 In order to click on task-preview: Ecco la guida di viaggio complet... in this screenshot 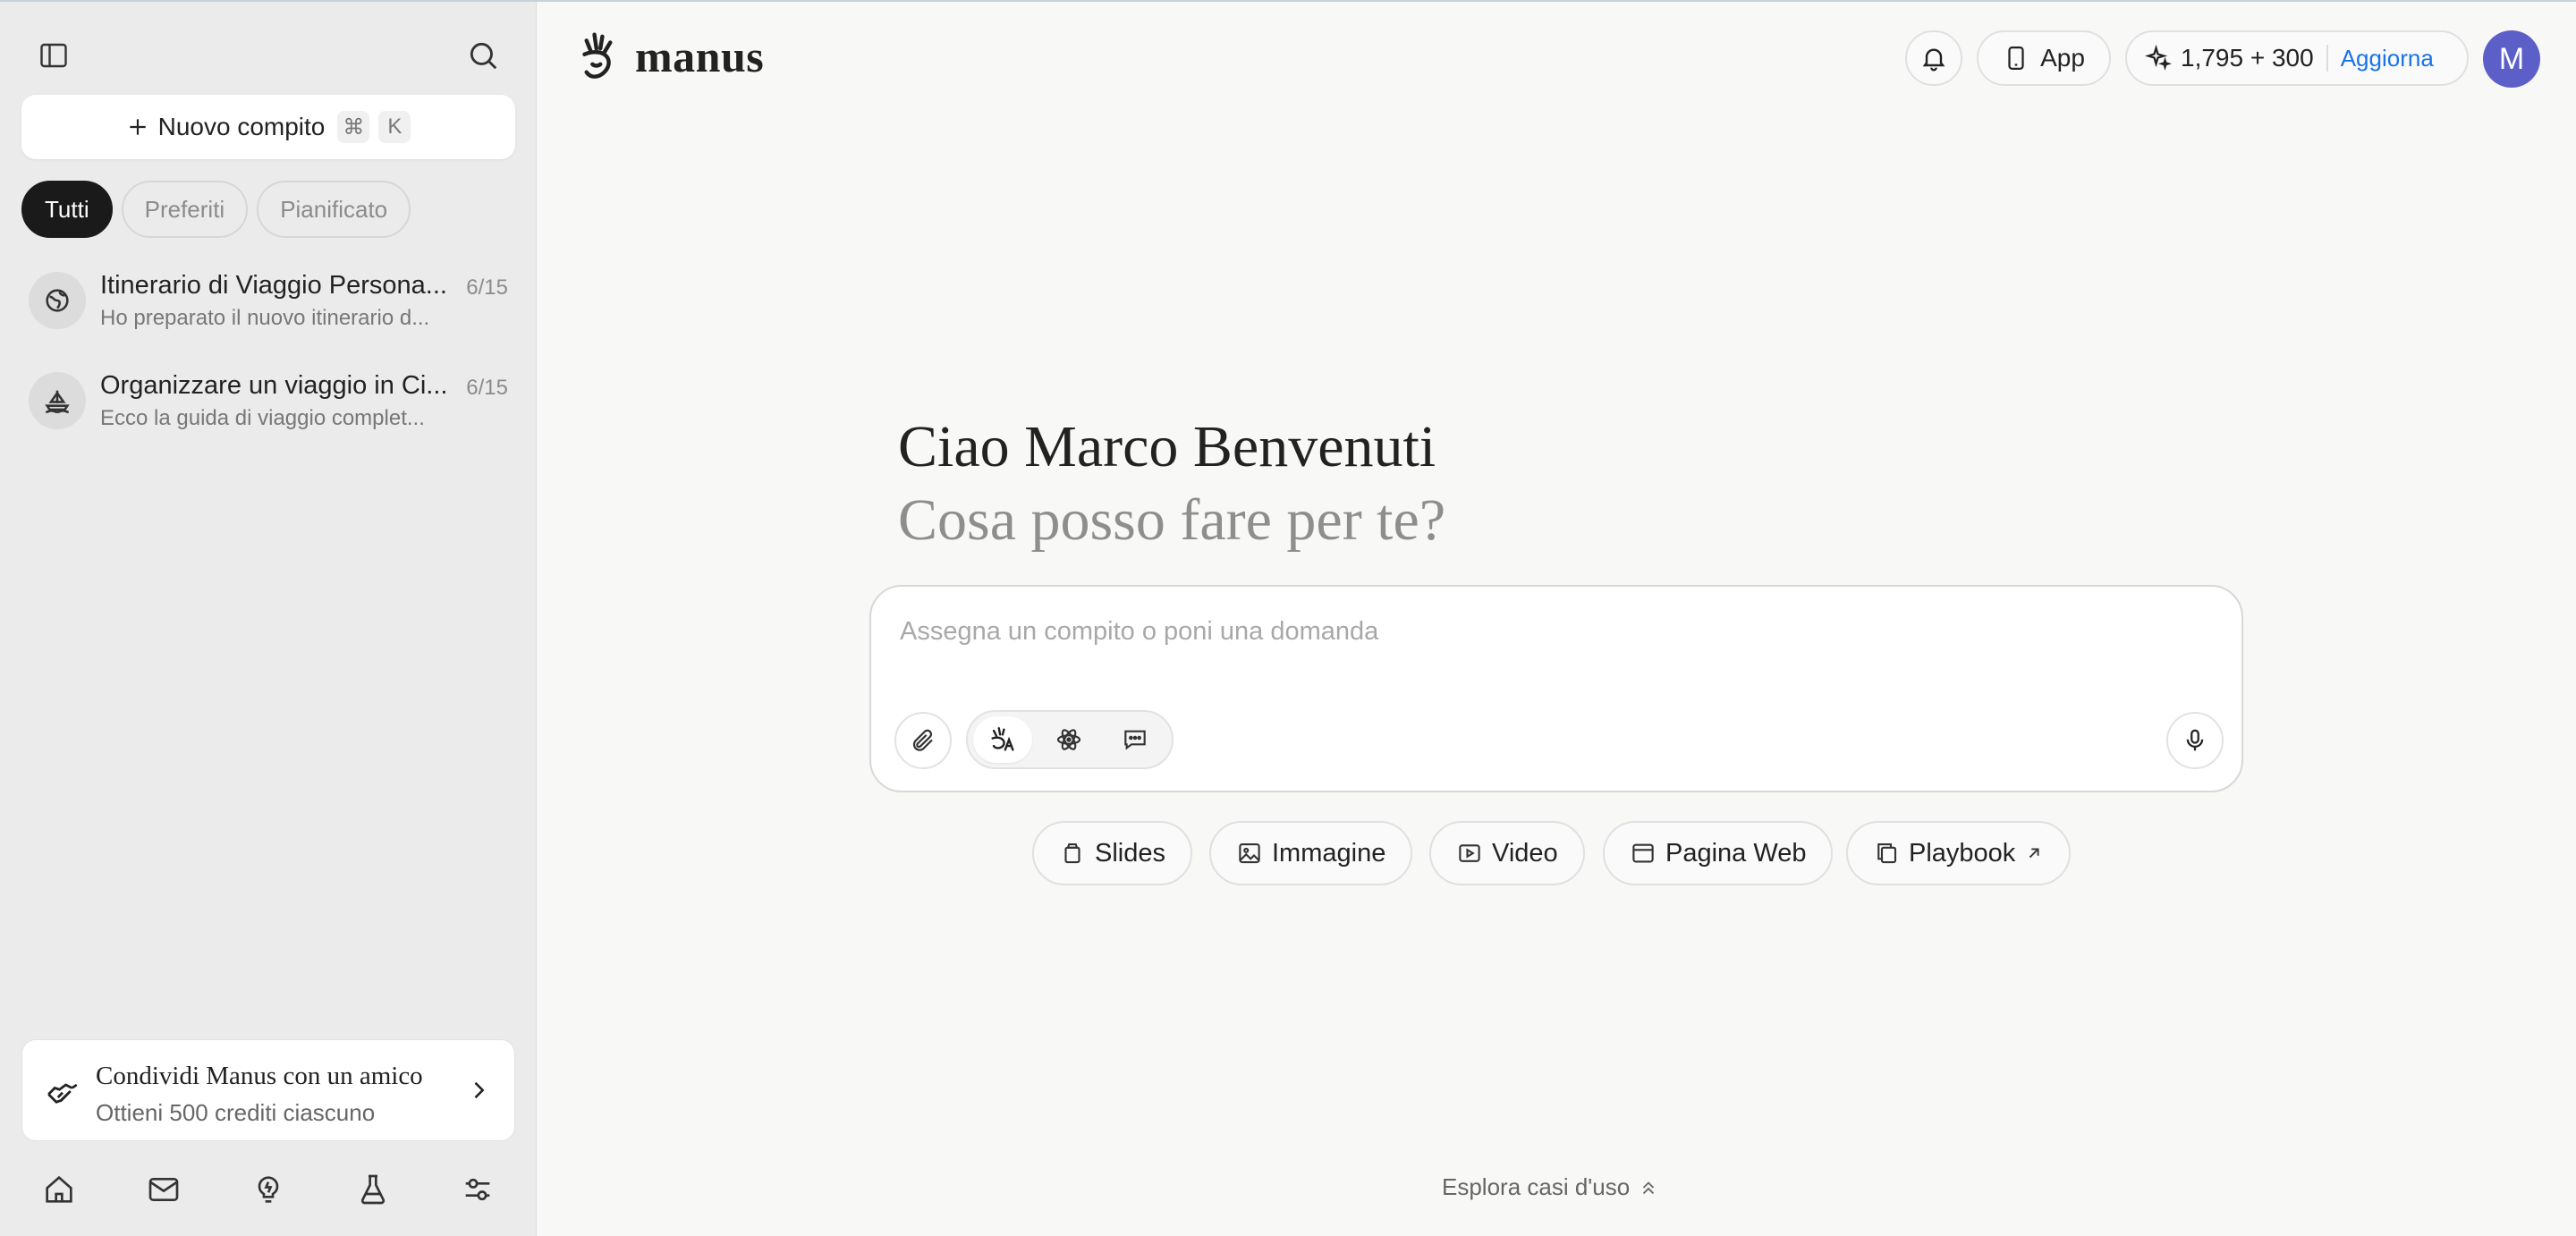, I will do `click(262, 418)`.